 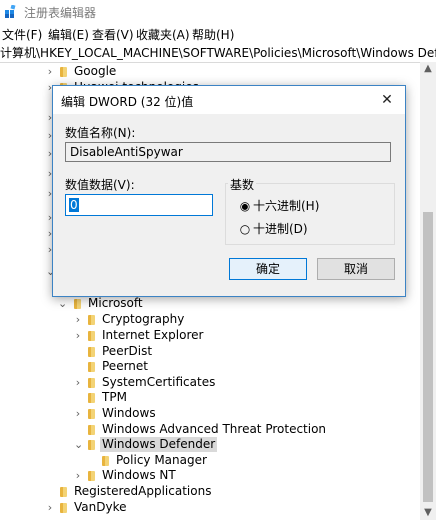 What do you see at coordinates (280, 229) in the screenshot?
I see `radio-dec-label: 十进制(D)` at bounding box center [280, 229].